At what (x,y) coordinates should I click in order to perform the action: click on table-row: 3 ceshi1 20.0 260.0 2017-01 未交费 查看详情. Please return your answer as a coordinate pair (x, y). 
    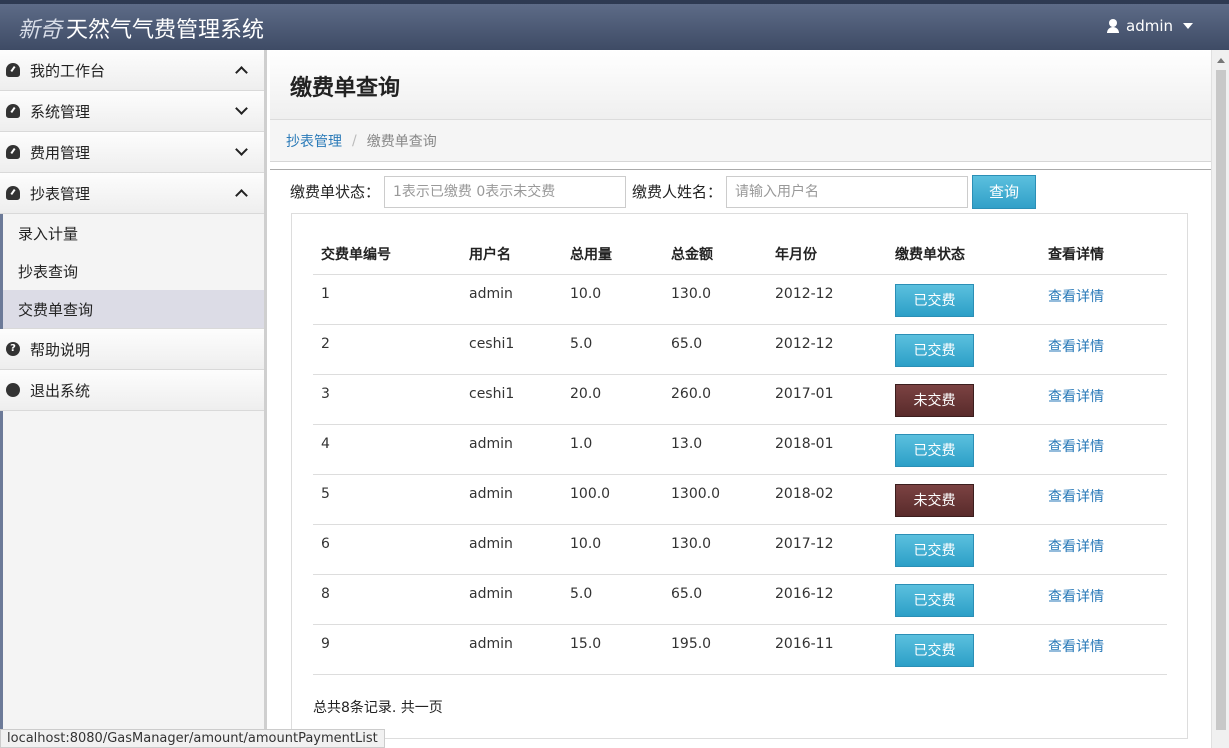
    Looking at the image, I should click on (740, 399).